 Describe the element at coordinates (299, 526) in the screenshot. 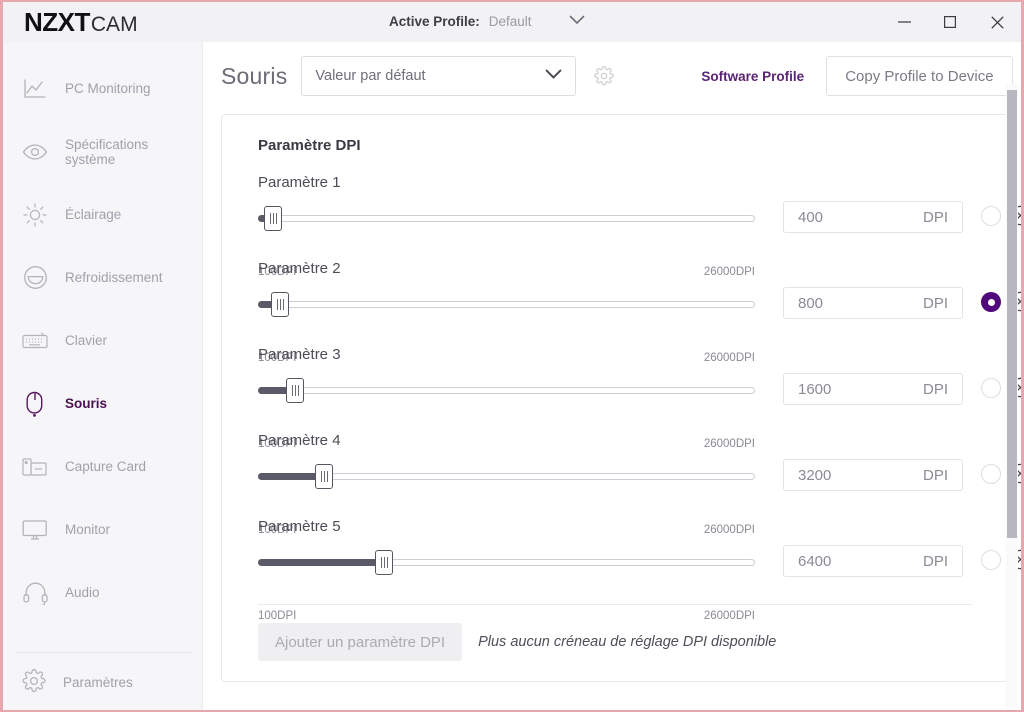

I see `dpi-row-label: Paramètre 5` at that location.